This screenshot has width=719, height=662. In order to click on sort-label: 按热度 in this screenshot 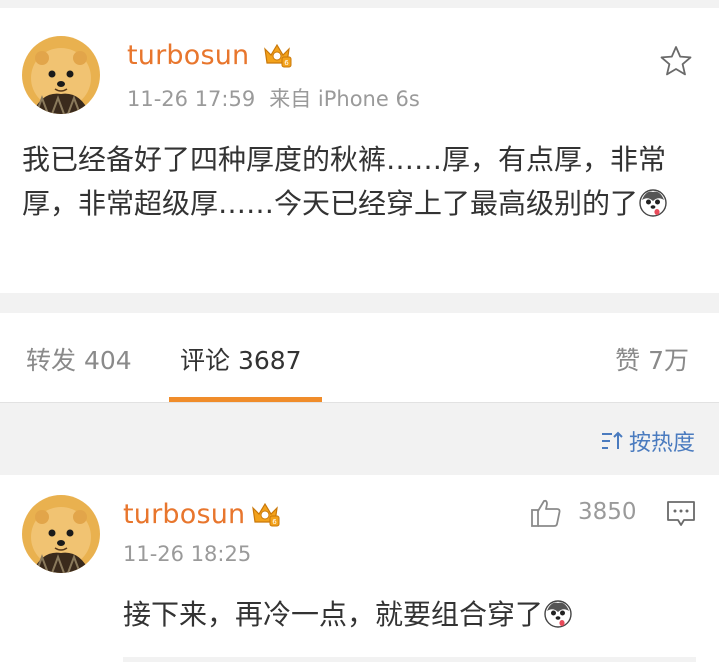, I will do `click(661, 443)`.